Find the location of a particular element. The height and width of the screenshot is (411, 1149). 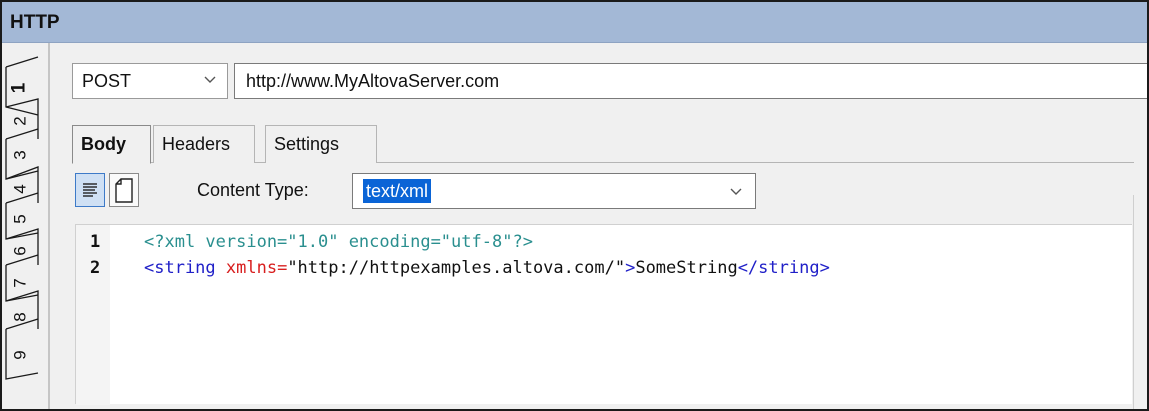

url-input is located at coordinates (690, 81).